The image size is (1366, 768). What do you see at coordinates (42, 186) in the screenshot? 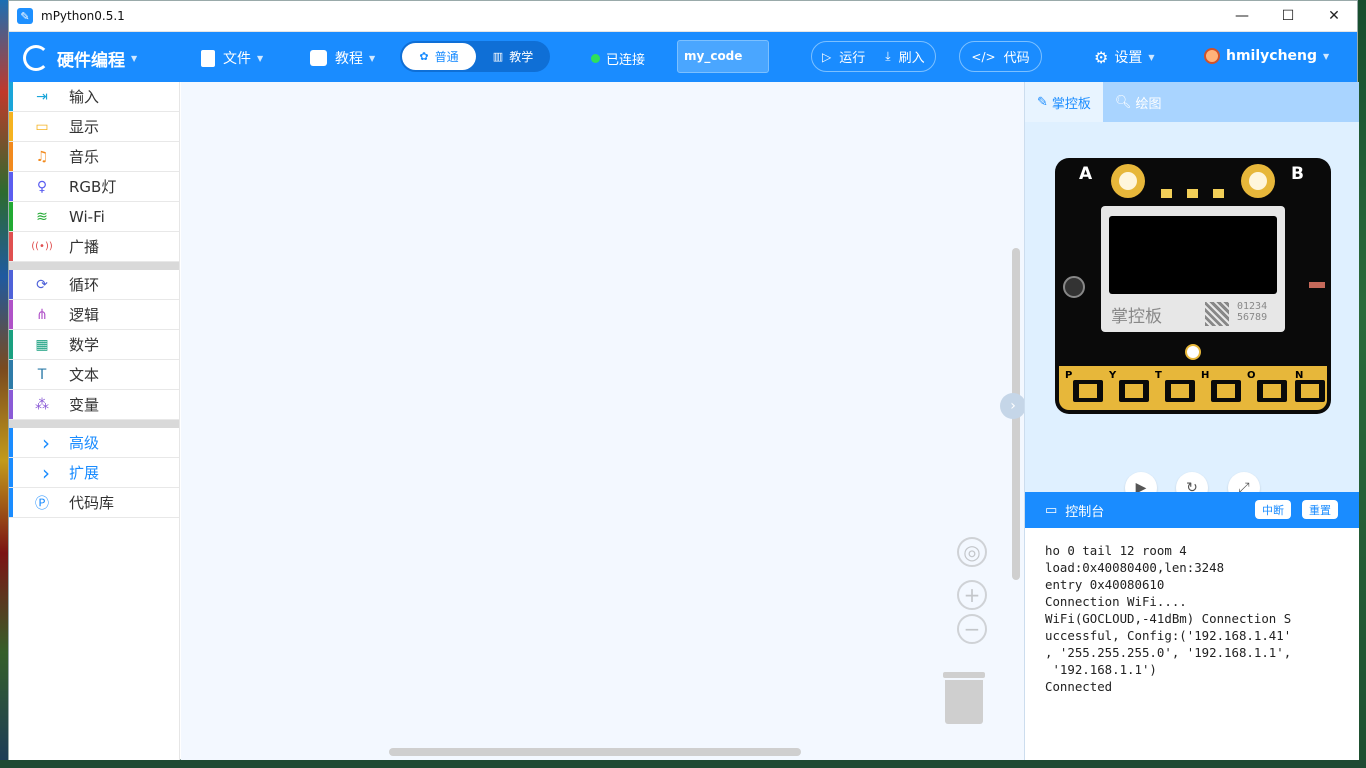
I see `bulb-icon: ♀` at bounding box center [42, 186].